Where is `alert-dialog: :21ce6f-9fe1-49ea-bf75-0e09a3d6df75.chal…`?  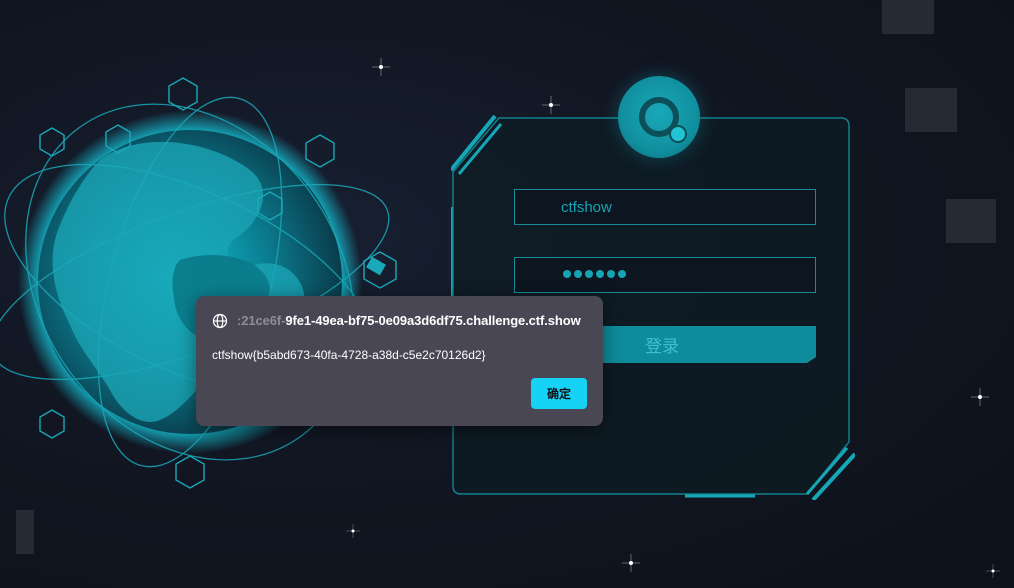 alert-dialog: :21ce6f-9fe1-49ea-bf75-0e09a3d6df75.chal… is located at coordinates (399, 361).